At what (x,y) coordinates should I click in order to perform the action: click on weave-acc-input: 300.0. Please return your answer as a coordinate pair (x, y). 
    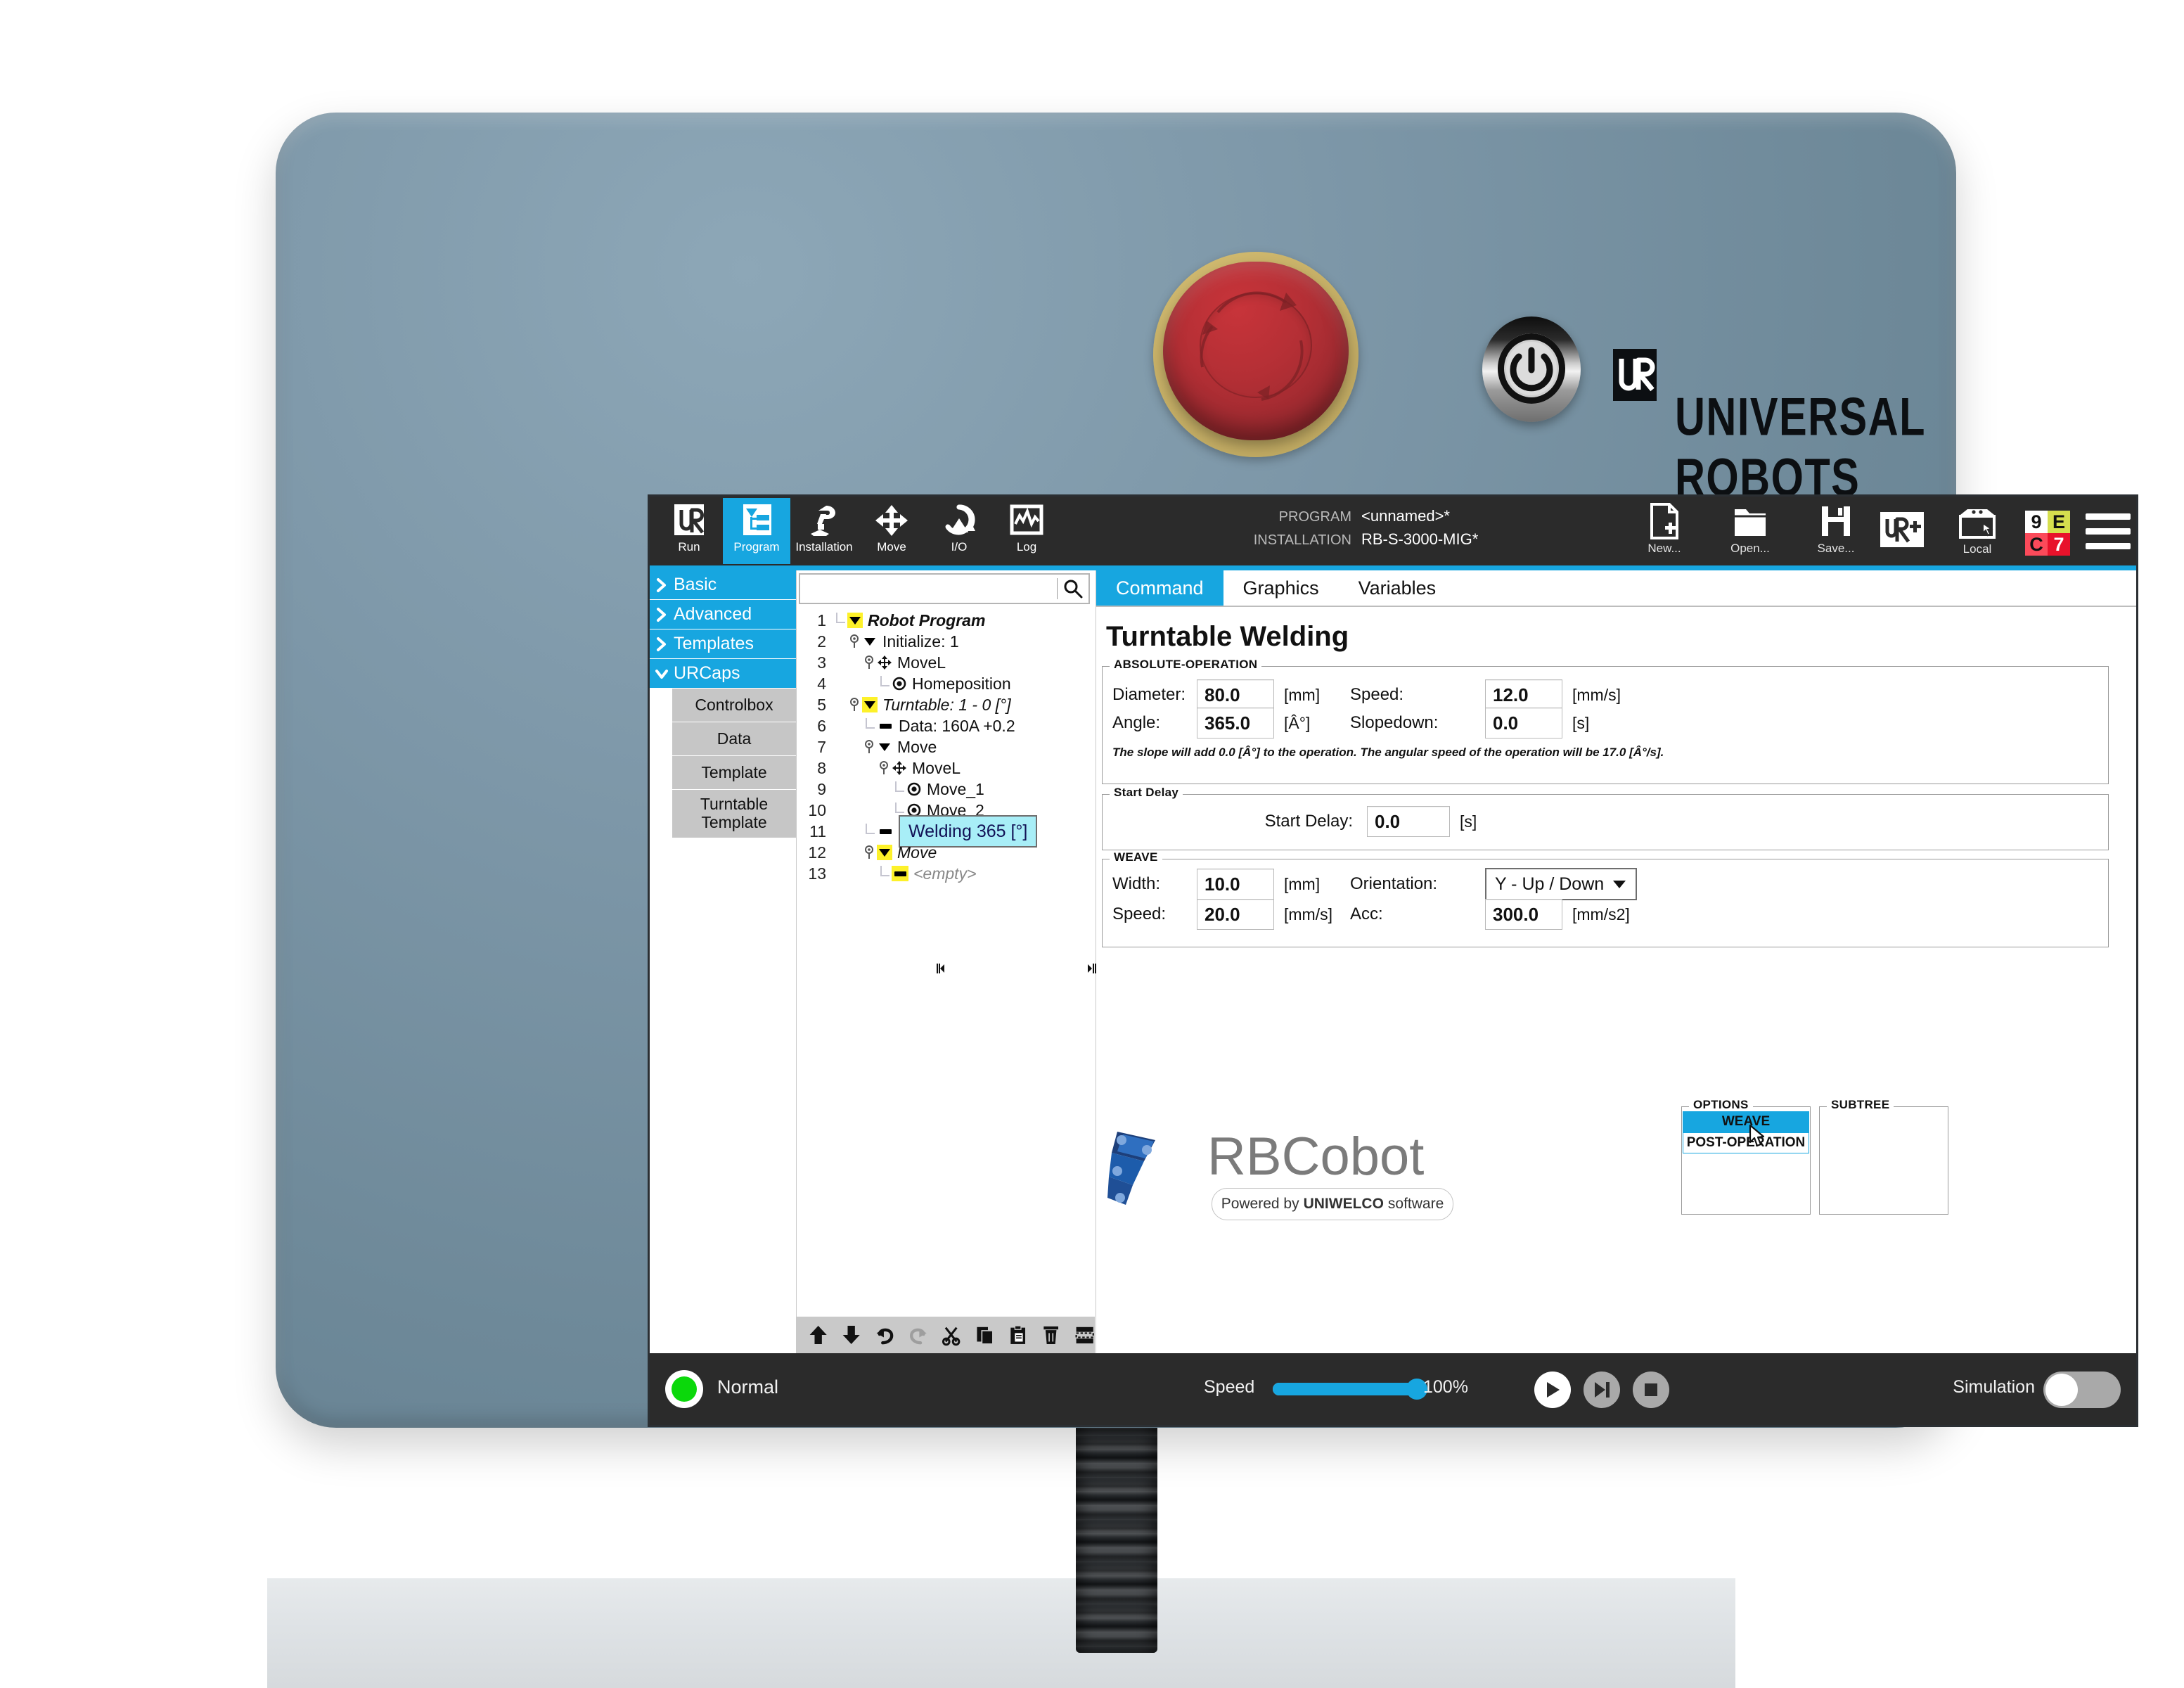
    Looking at the image, I should click on (1523, 914).